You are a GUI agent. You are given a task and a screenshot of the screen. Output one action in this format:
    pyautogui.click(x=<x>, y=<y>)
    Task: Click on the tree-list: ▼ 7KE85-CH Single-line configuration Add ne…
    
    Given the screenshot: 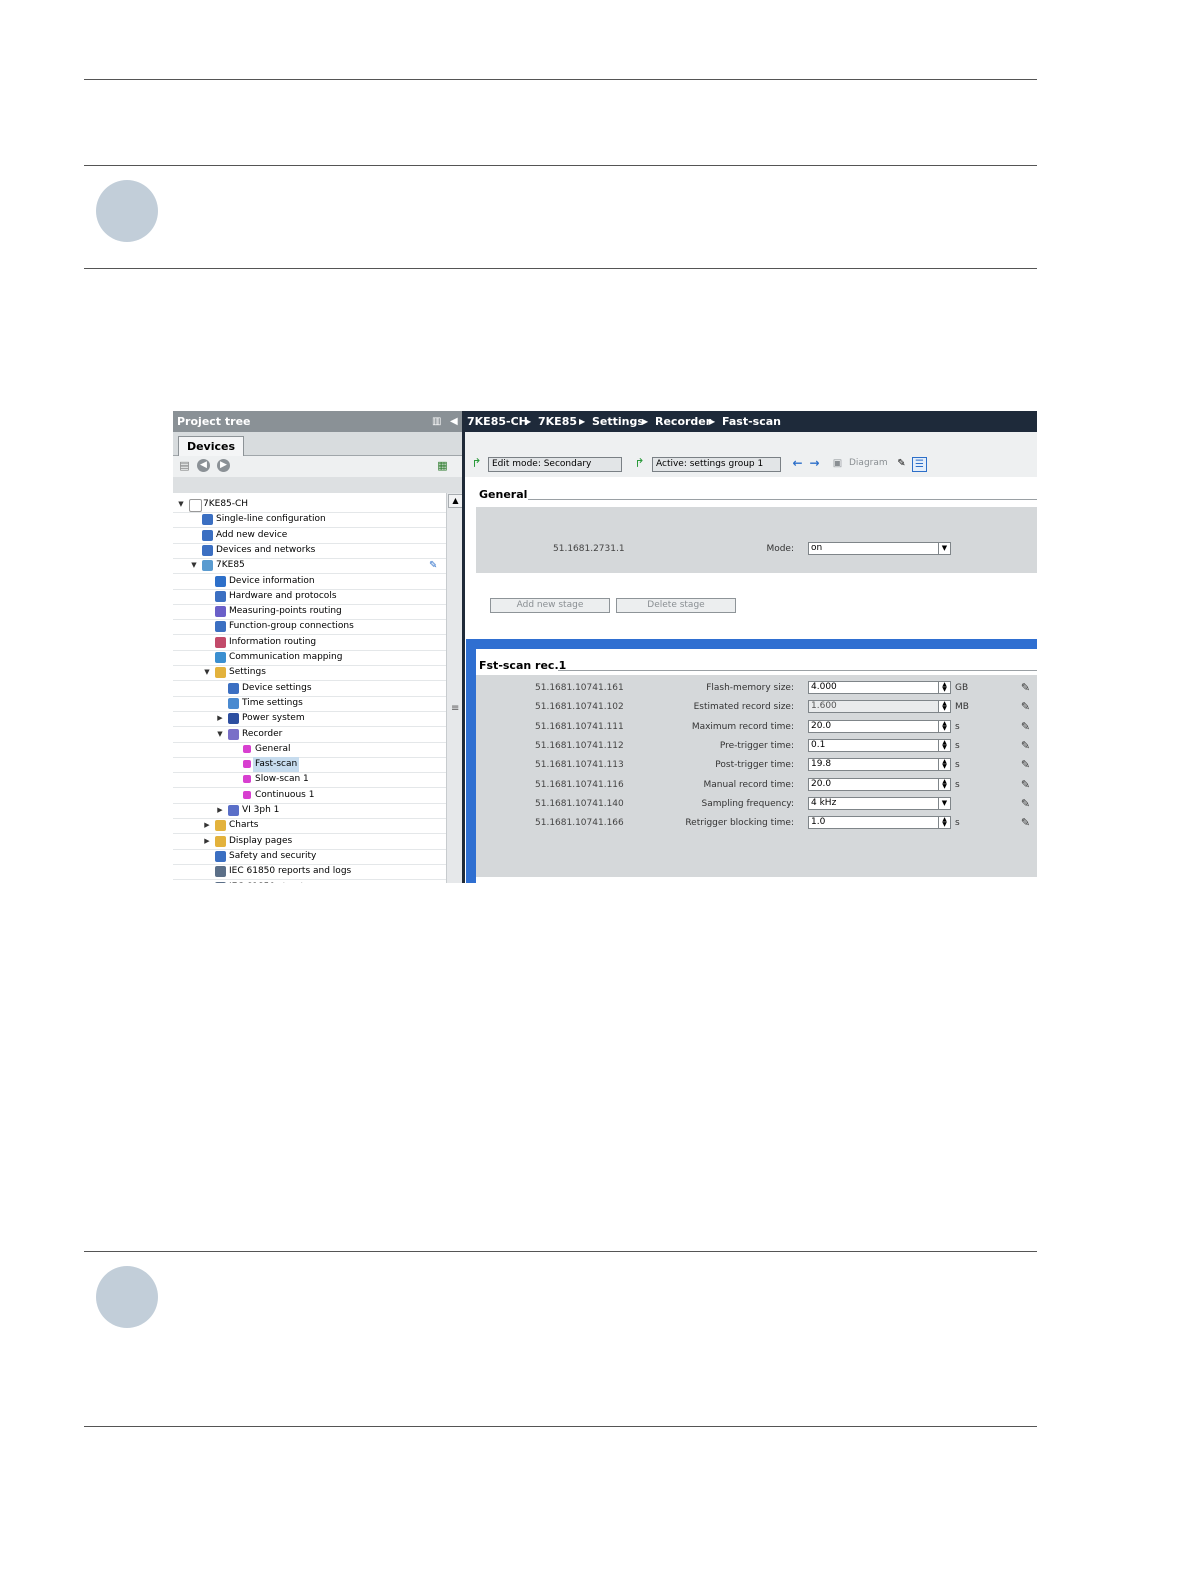 What is the action you would take?
    pyautogui.click(x=309, y=688)
    